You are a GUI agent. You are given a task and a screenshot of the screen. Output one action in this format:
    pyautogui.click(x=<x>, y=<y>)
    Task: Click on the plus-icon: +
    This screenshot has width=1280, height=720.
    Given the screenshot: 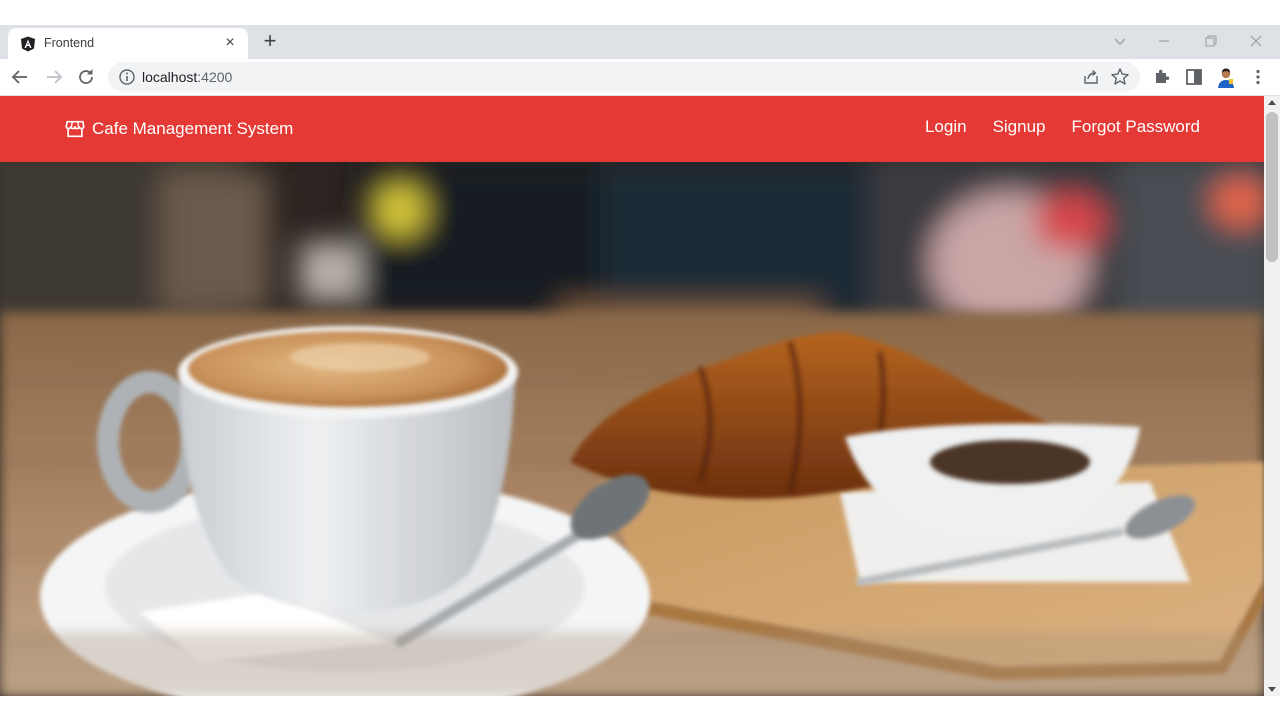 What is the action you would take?
    pyautogui.click(x=270, y=42)
    